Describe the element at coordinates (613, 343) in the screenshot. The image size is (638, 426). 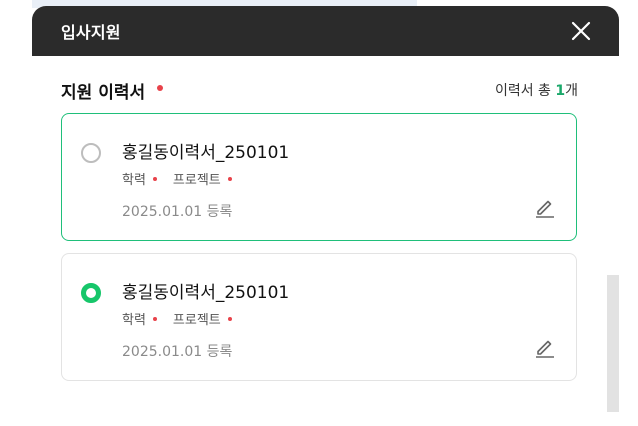
I see `scrollbar` at that location.